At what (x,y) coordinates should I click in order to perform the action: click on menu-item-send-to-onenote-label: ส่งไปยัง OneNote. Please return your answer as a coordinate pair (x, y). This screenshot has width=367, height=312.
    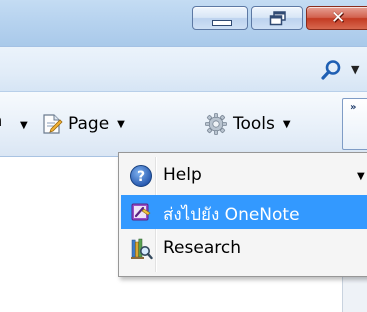
    Looking at the image, I should click on (231, 215).